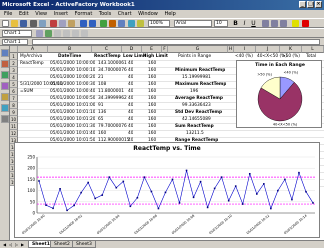 The height and width of the screenshot is (248, 324). I want to click on formula-input, so click(176, 42).